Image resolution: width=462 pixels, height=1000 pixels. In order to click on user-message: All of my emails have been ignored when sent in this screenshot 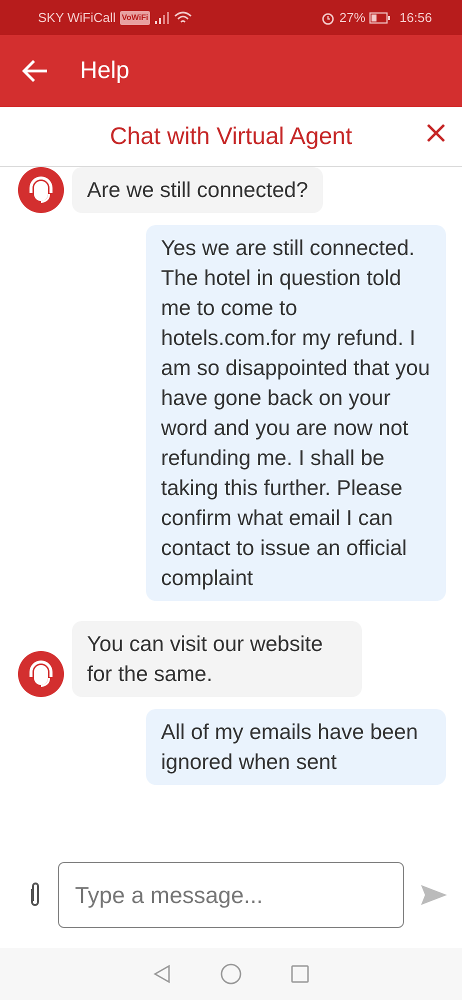, I will do `click(296, 747)`.